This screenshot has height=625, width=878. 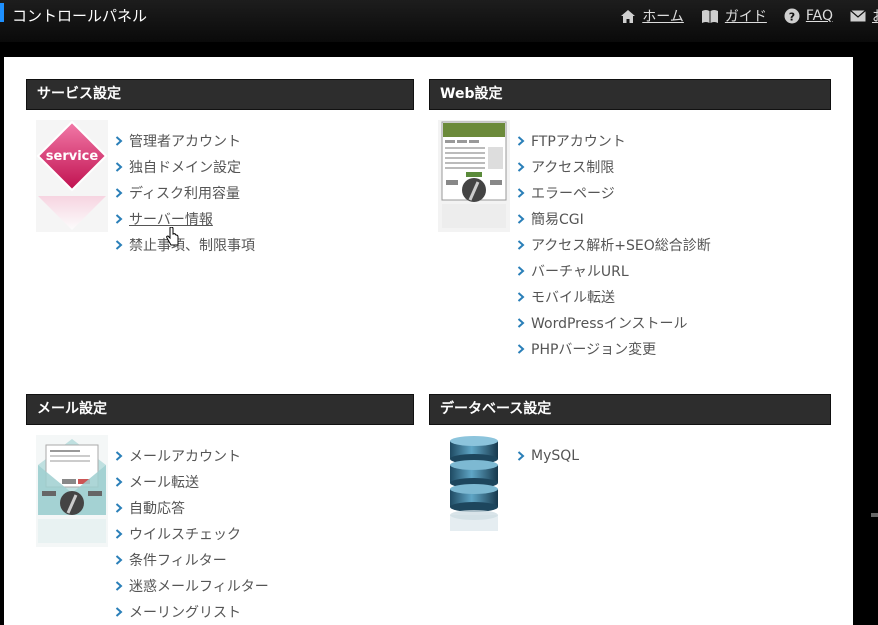 I want to click on web-link-mobile-redirect: モバイル転送, so click(x=614, y=297).